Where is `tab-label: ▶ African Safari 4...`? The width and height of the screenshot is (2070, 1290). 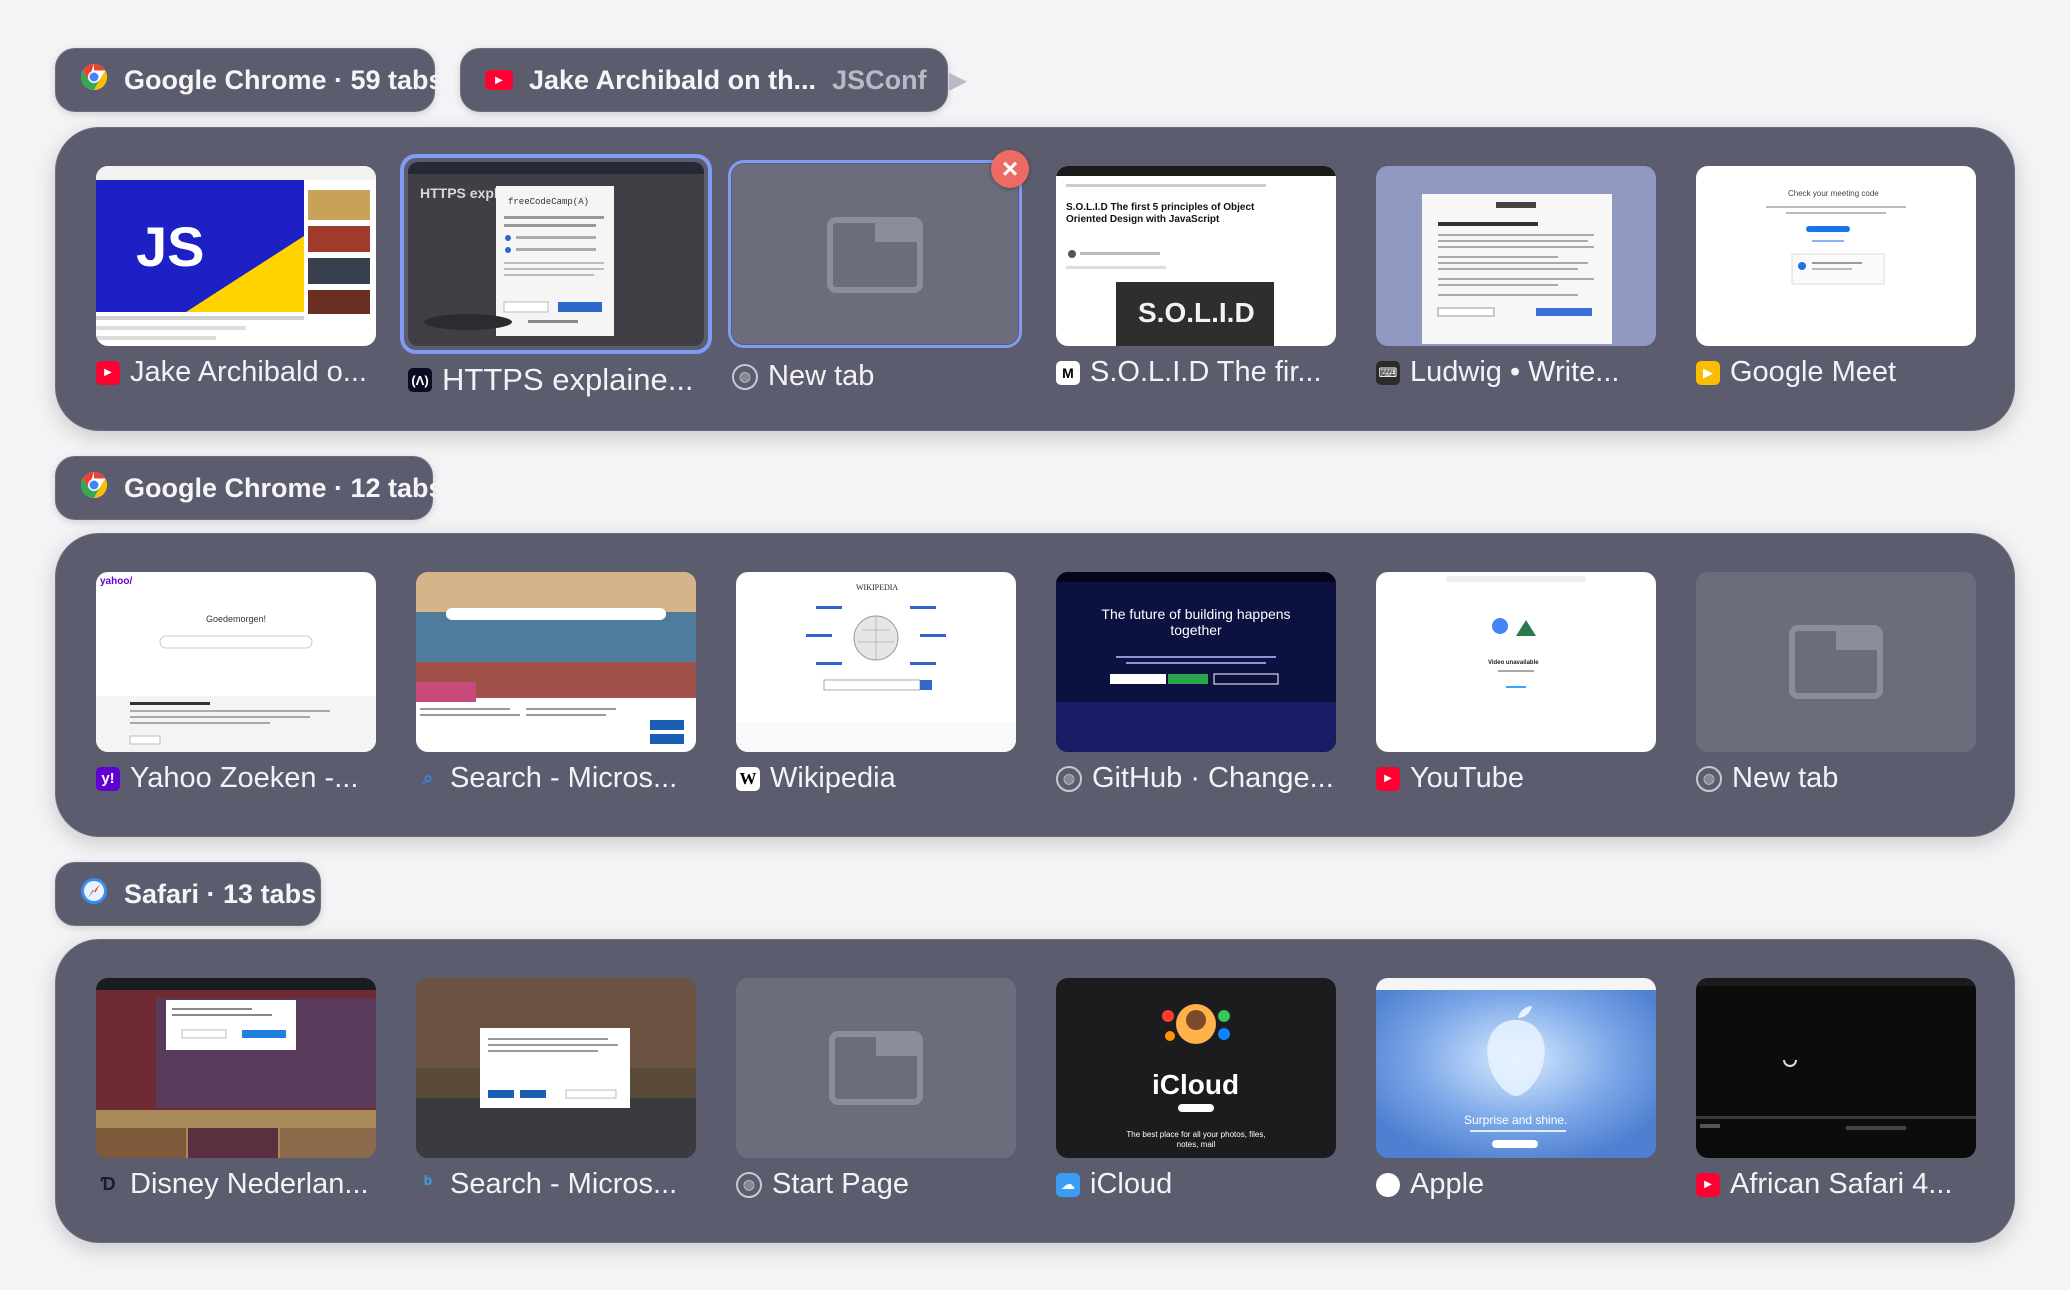 tab-label: ▶ African Safari 4... is located at coordinates (1856, 1184).